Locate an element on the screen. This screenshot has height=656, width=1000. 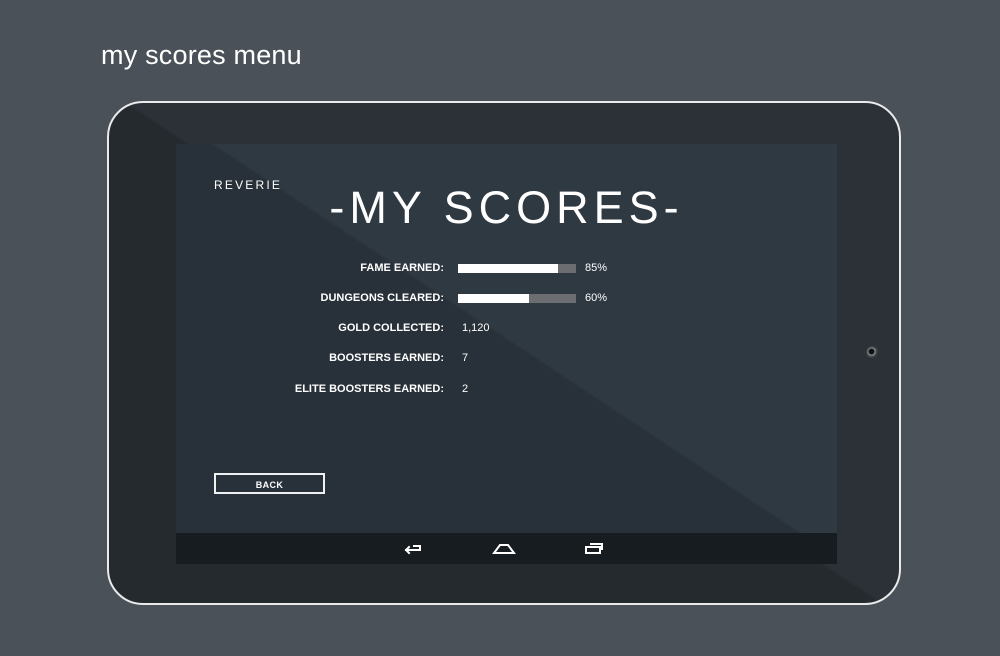
back-icon is located at coordinates (413, 548).